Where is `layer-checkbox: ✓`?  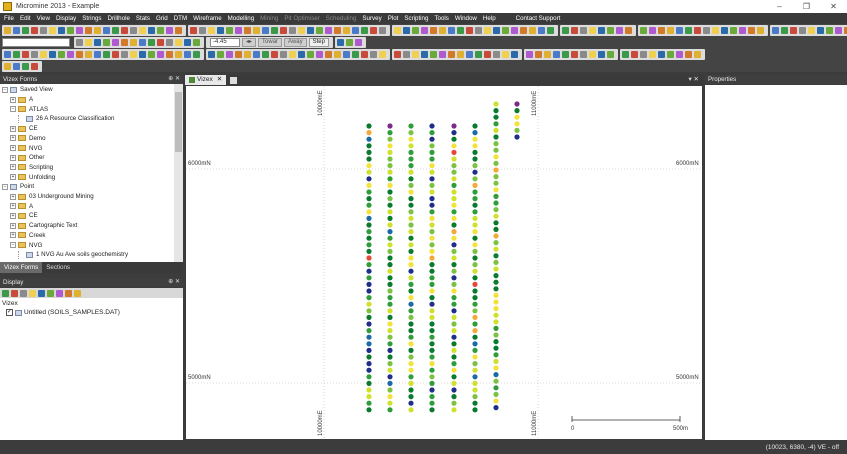
layer-checkbox: ✓ is located at coordinates (9, 312).